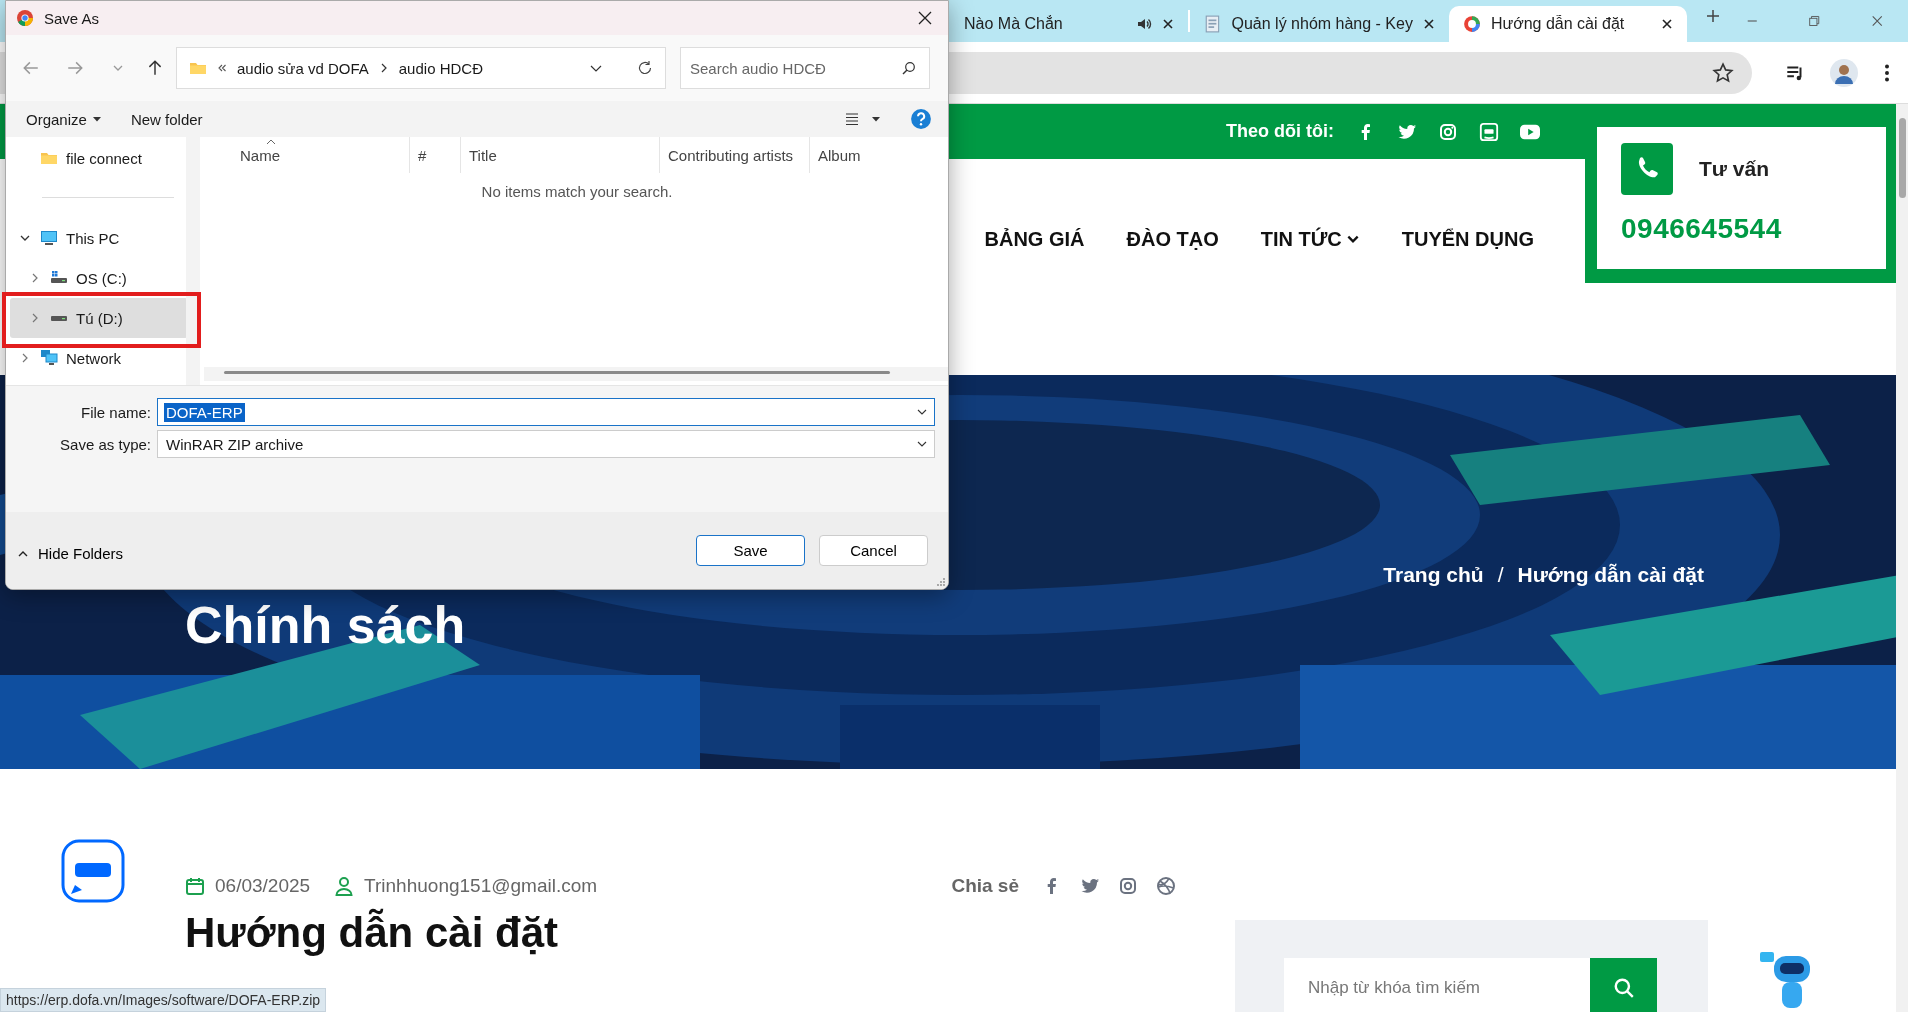 This screenshot has width=1908, height=1012. I want to click on drive-icon, so click(59, 318).